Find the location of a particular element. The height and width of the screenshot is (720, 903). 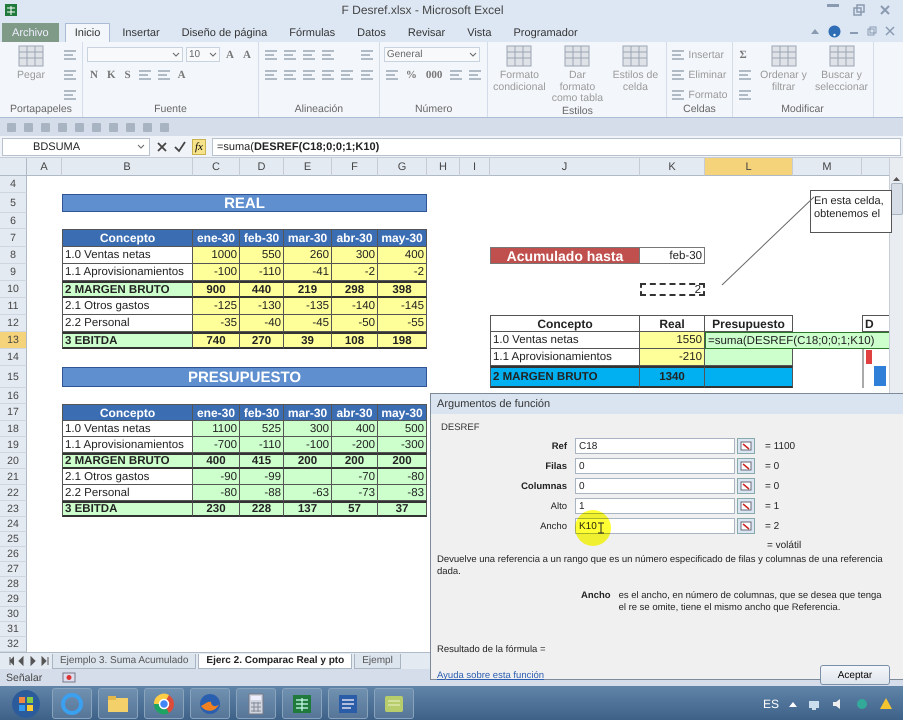

column-header: B is located at coordinates (127, 167).